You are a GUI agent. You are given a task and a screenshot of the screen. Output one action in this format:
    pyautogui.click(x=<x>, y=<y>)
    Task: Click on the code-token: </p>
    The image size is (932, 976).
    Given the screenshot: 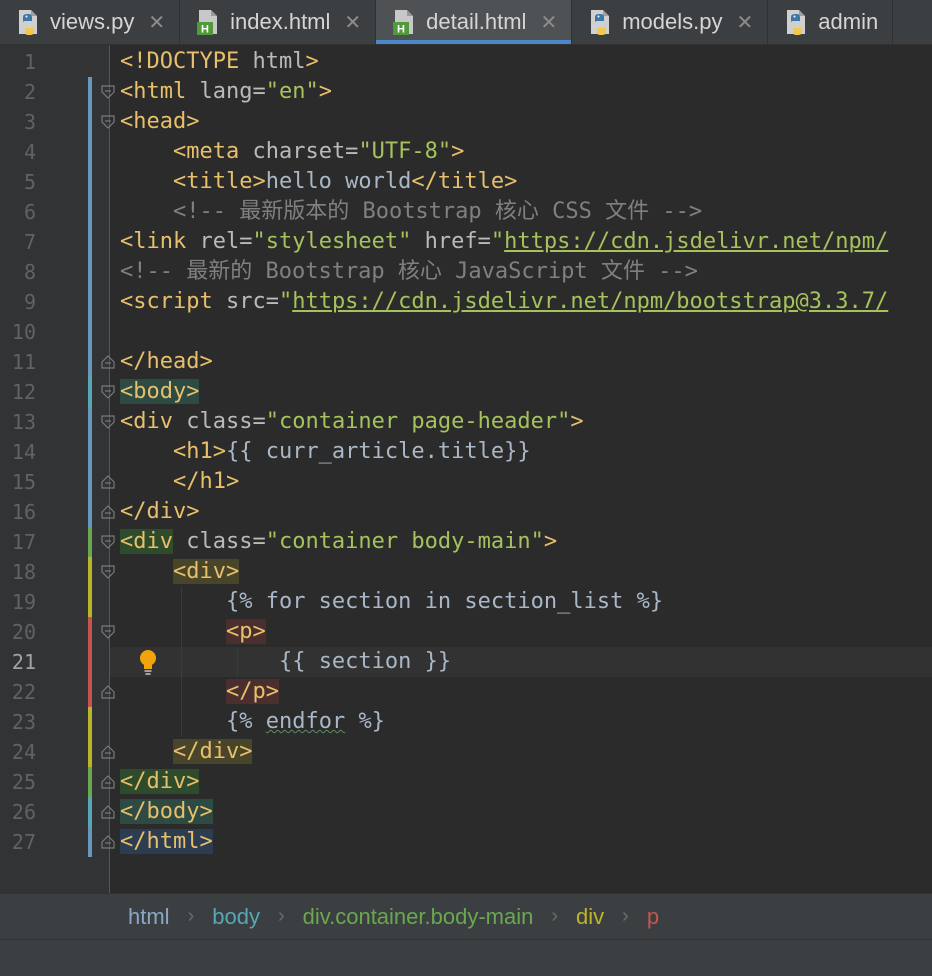 What is the action you would take?
    pyautogui.click(x=252, y=691)
    